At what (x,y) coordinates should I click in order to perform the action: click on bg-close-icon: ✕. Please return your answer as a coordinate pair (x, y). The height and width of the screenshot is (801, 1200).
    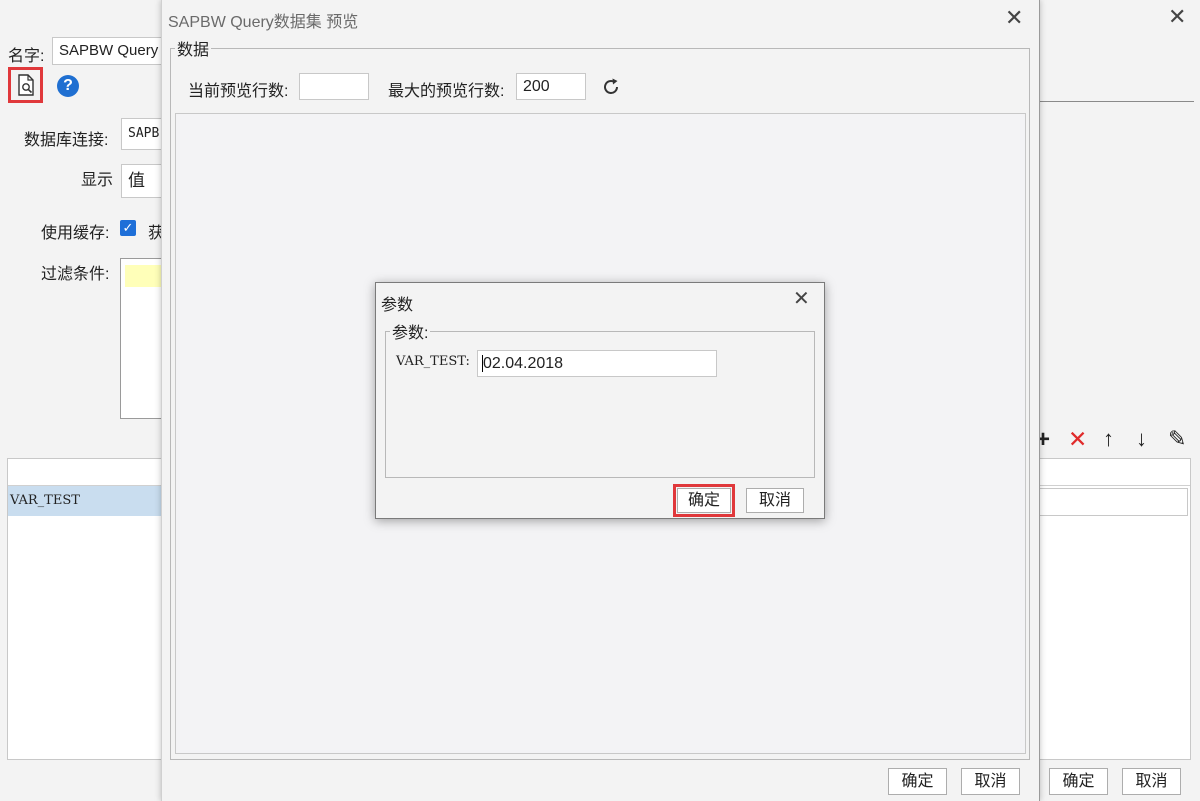
    Looking at the image, I should click on (1177, 17).